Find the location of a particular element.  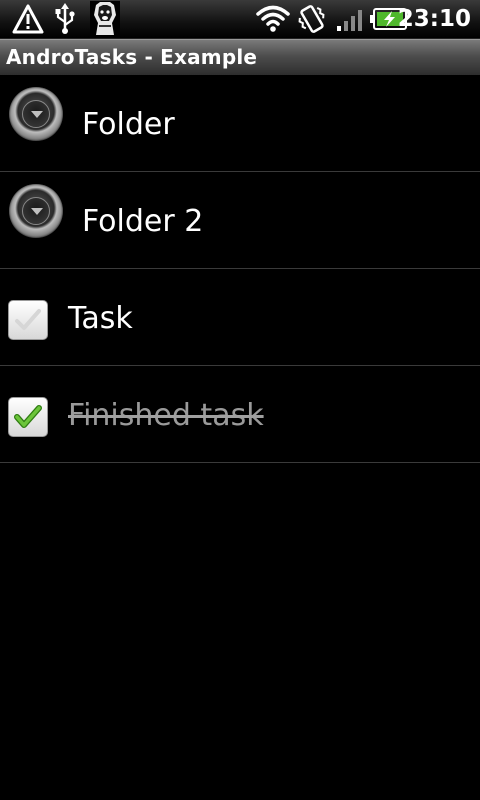

vibrate-icon is located at coordinates (312, 21).